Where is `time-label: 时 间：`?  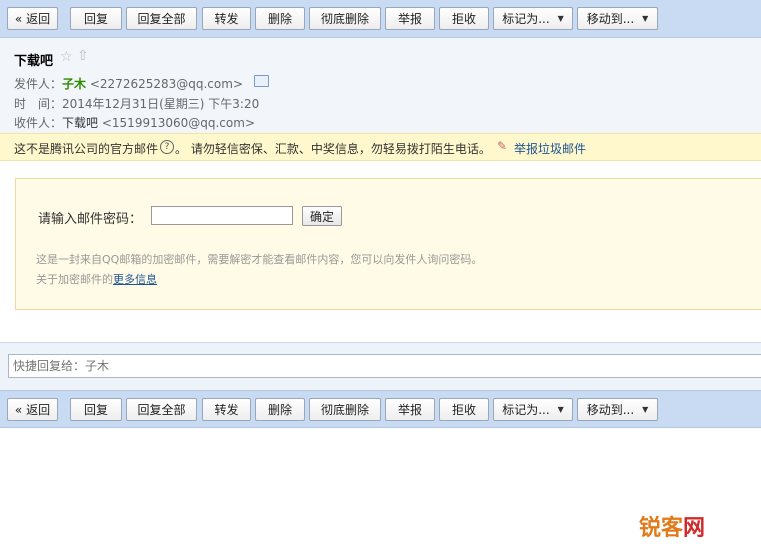 time-label: 时 间： is located at coordinates (38, 104).